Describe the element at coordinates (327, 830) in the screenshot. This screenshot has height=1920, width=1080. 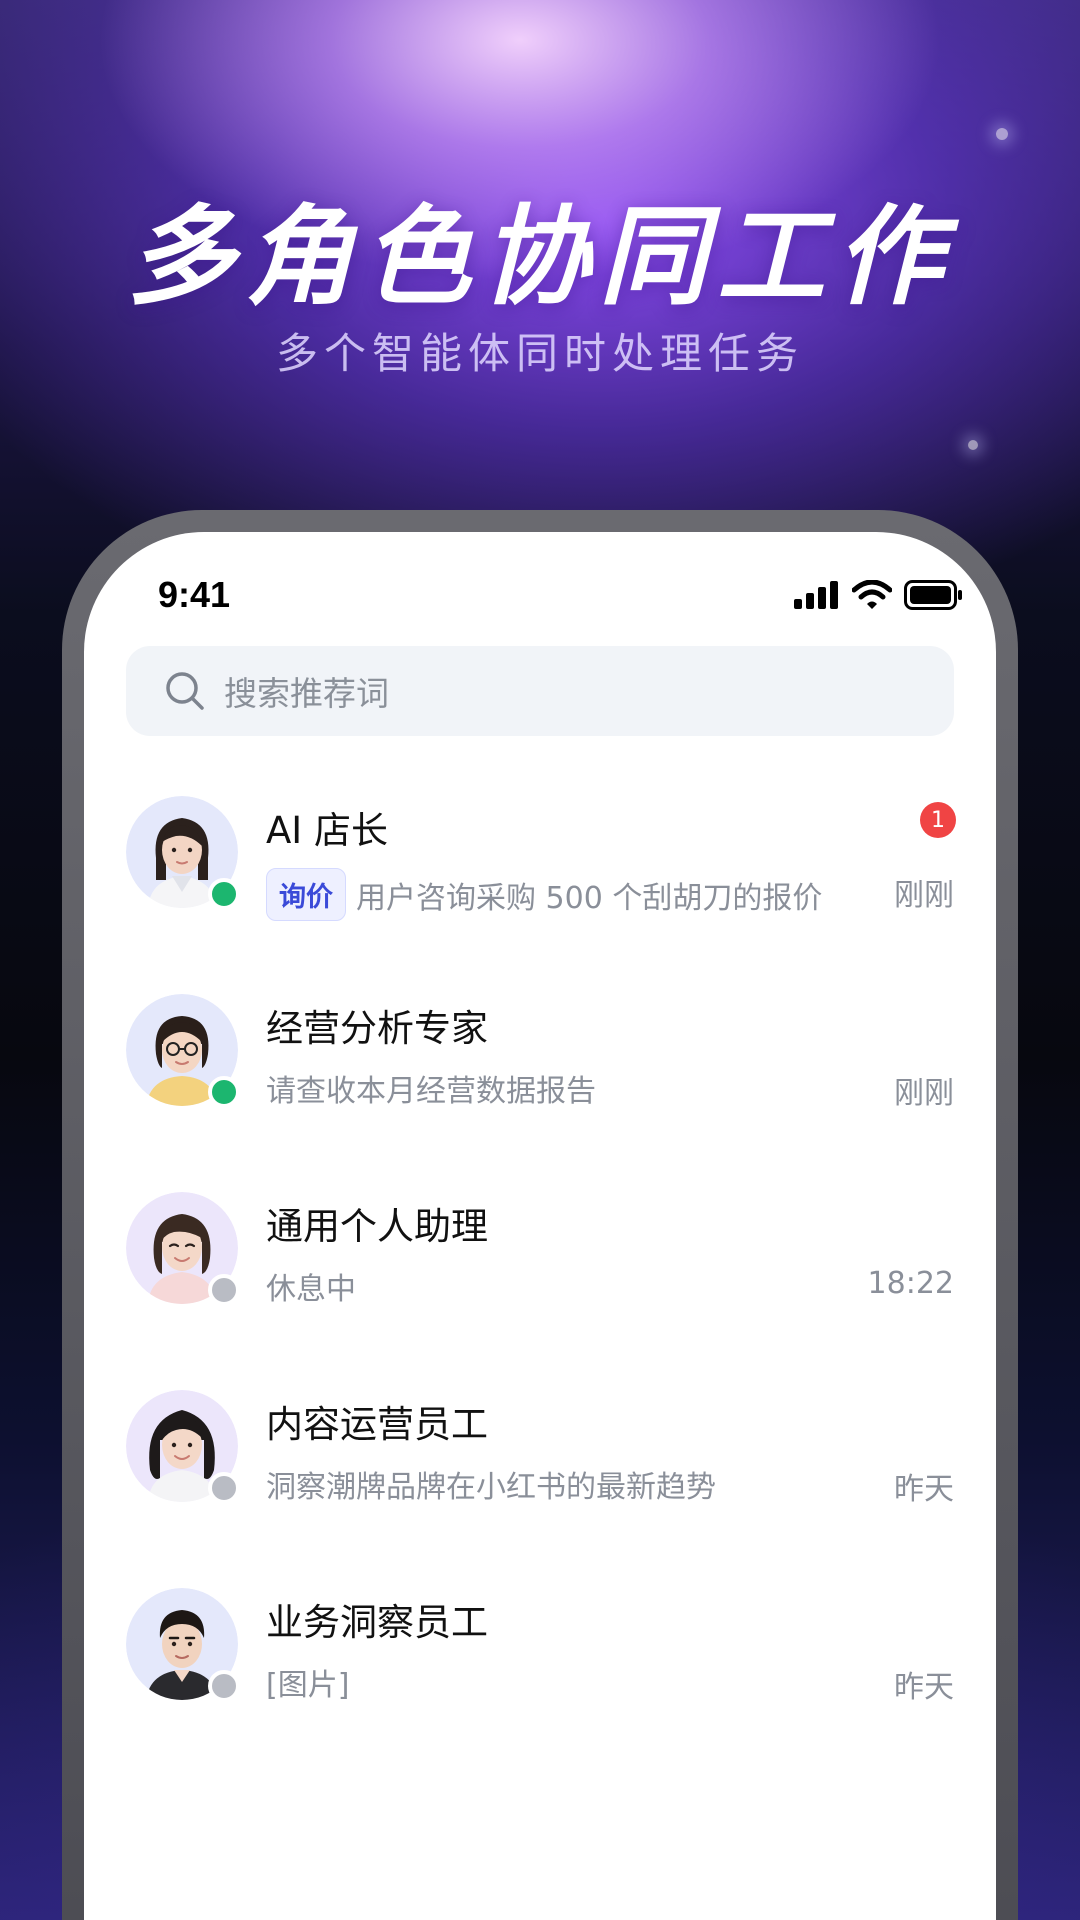
I see `chat-name: AI 店长` at that location.